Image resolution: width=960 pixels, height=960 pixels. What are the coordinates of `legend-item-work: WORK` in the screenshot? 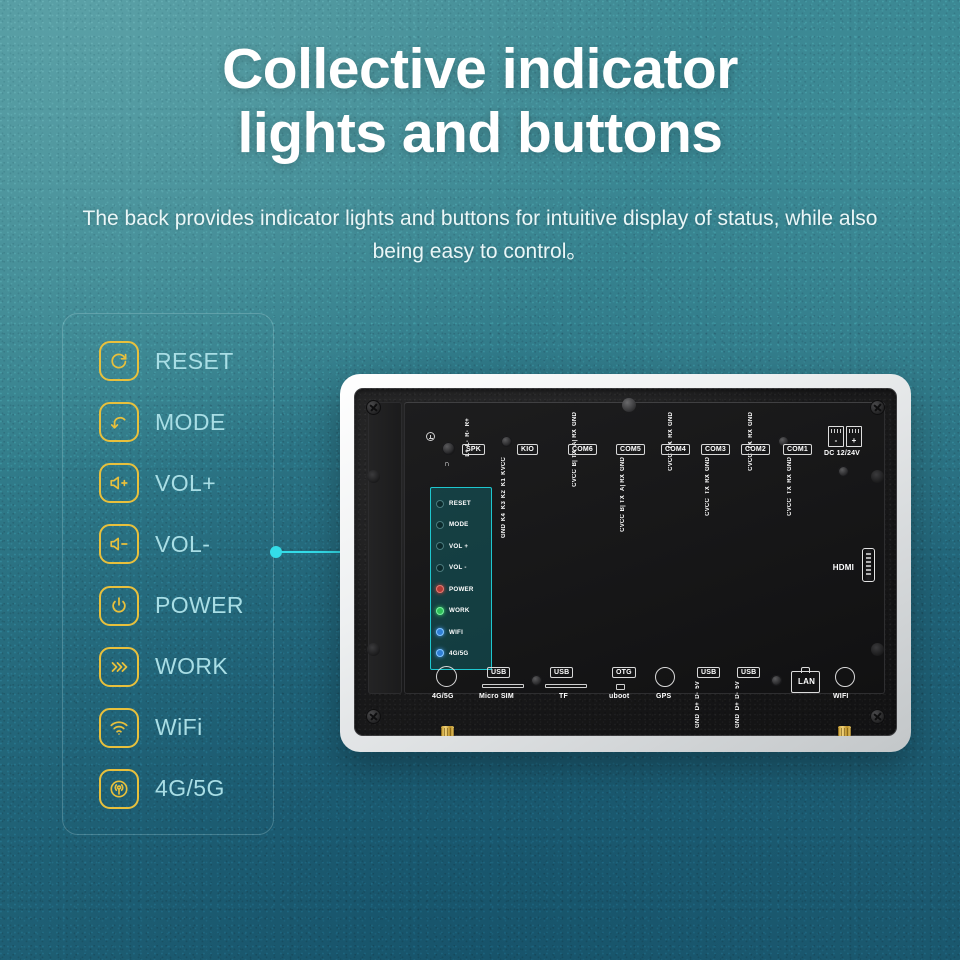 It's located at (168, 667).